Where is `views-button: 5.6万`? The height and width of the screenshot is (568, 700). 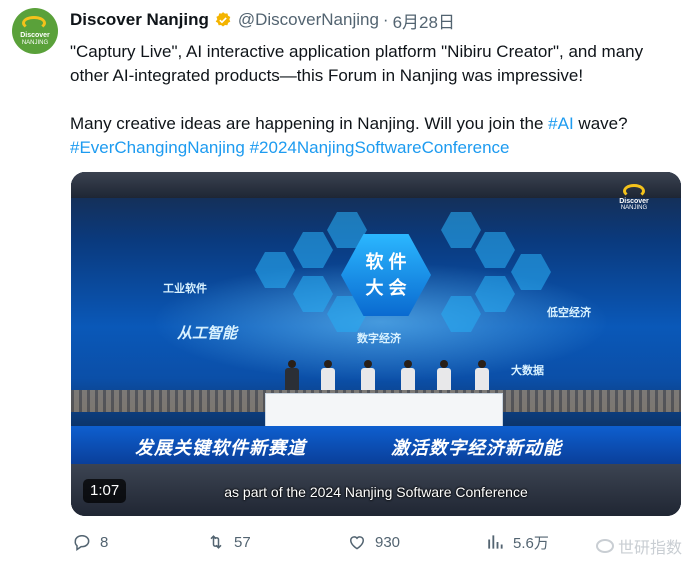 views-button: 5.6万 is located at coordinates (517, 542).